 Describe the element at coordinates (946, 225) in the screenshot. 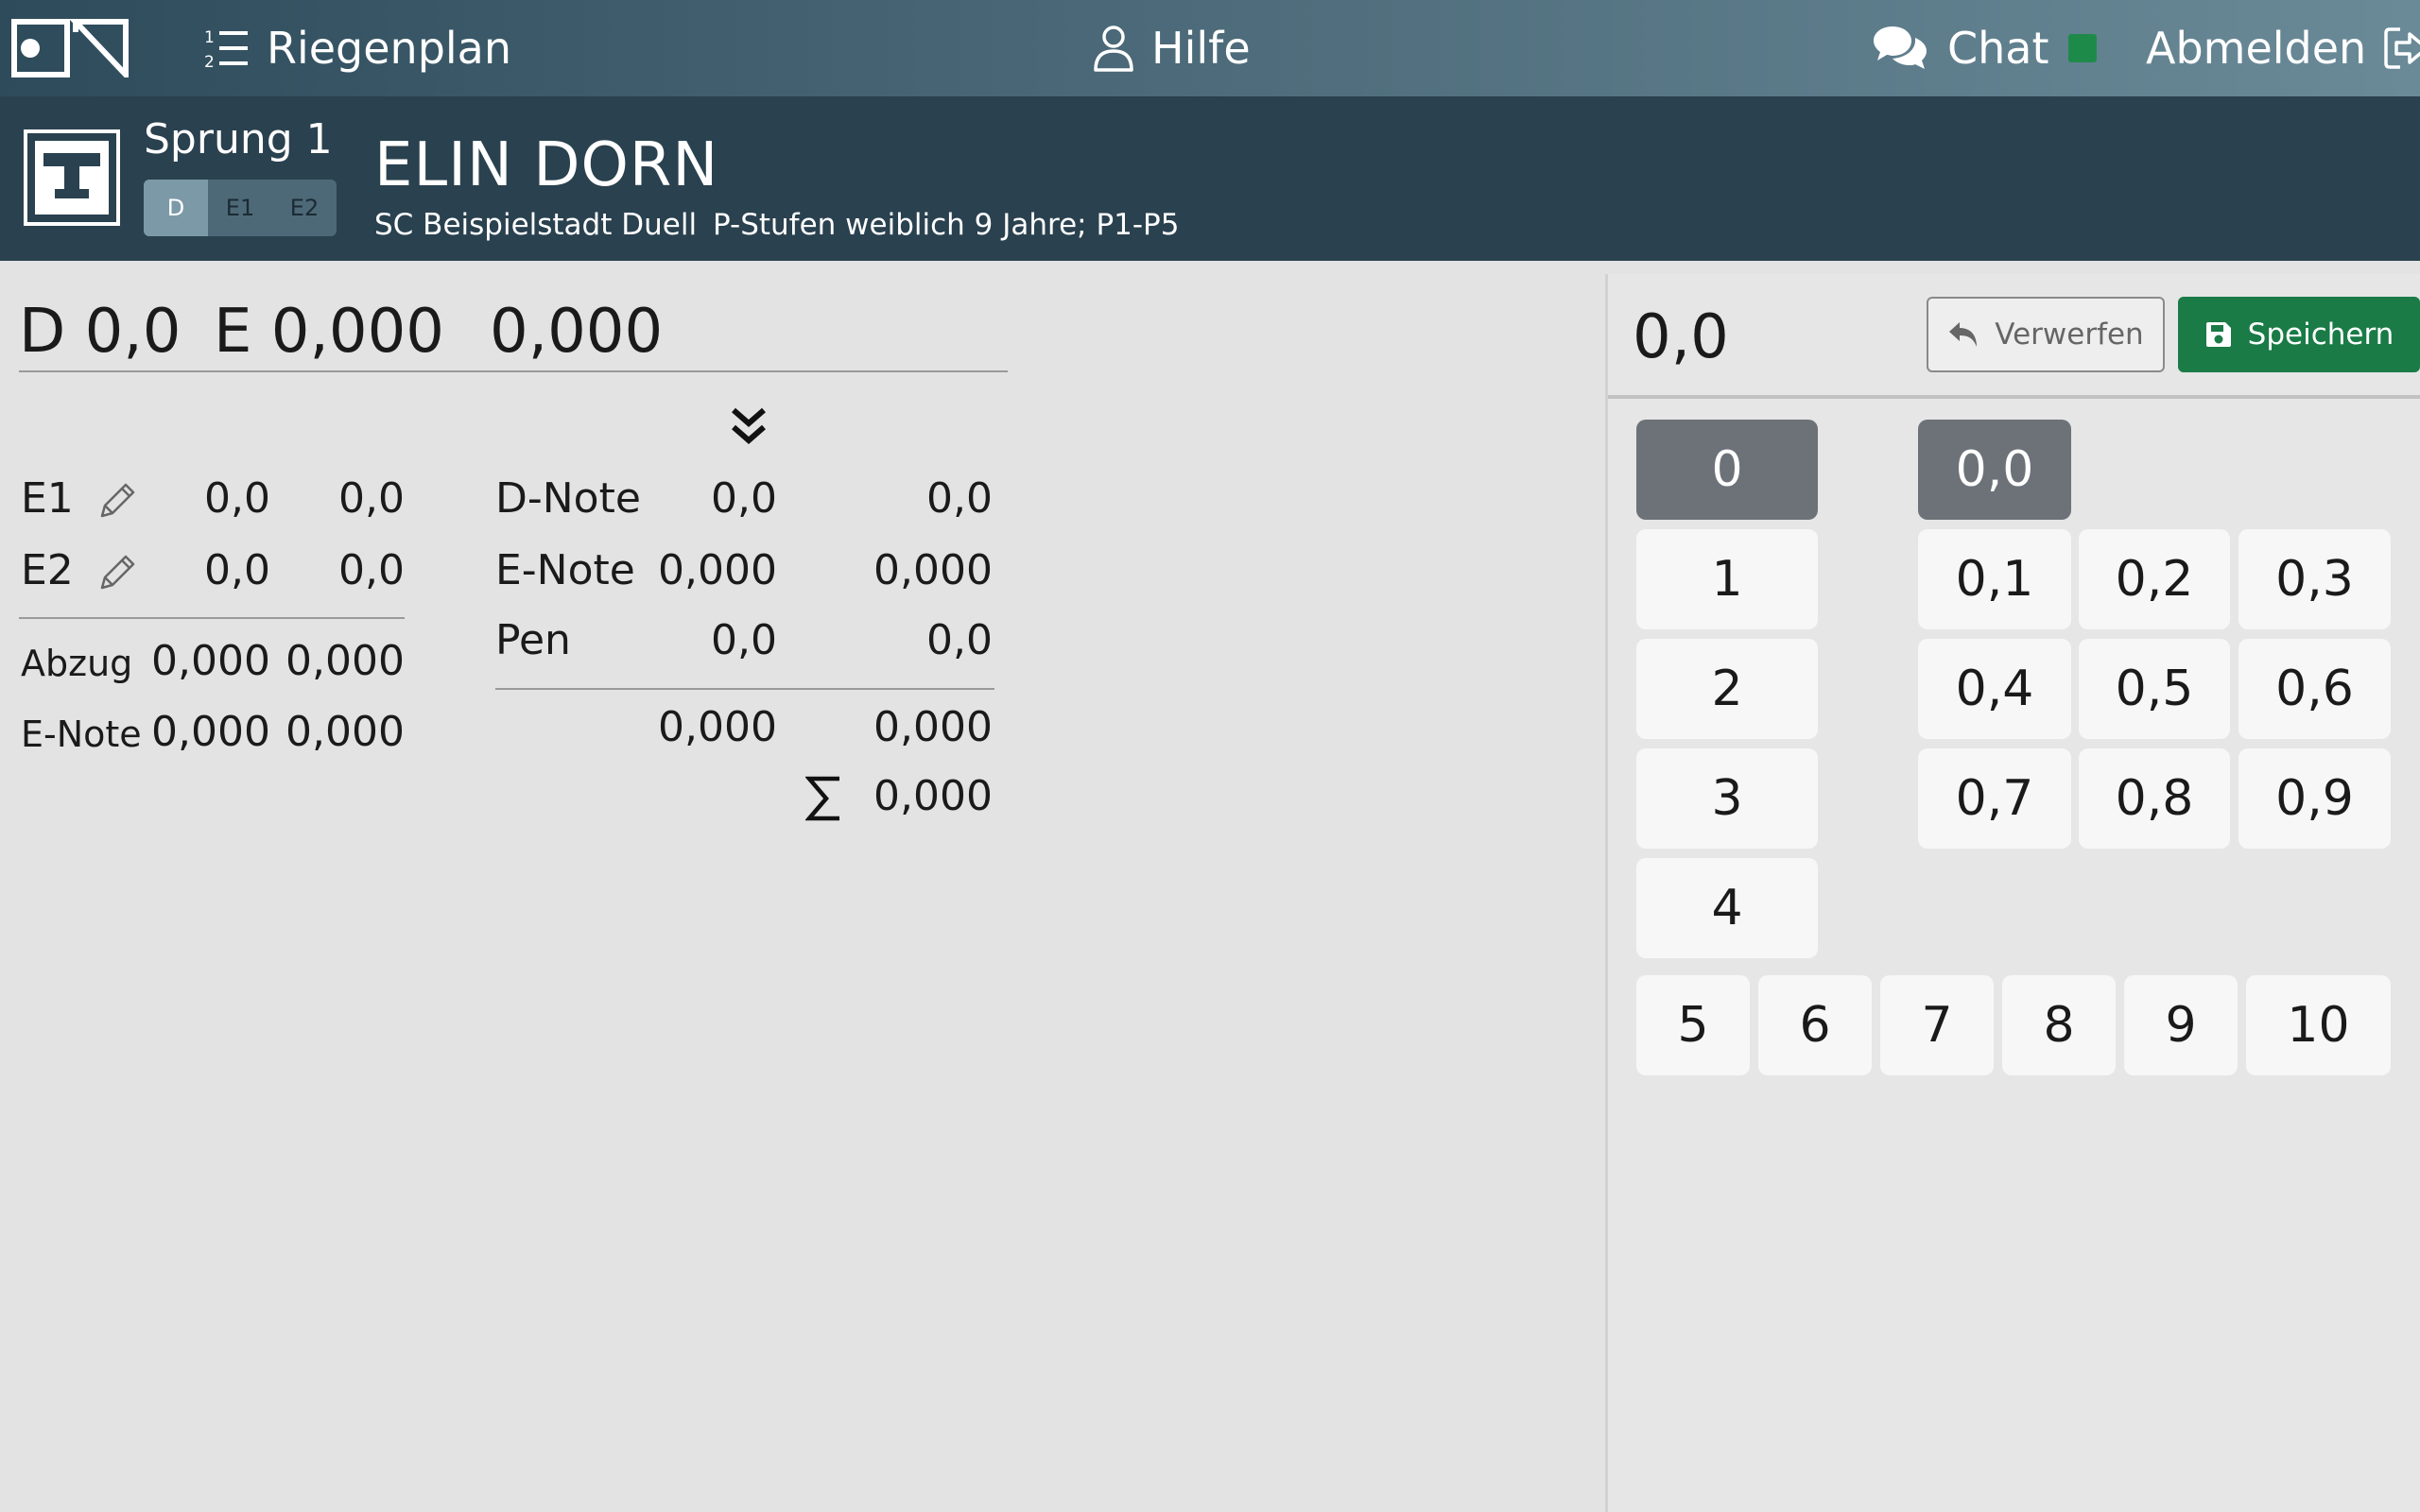

I see `athlete-category: P-Stufen weiblich 9 Jahre; P1-P5` at that location.